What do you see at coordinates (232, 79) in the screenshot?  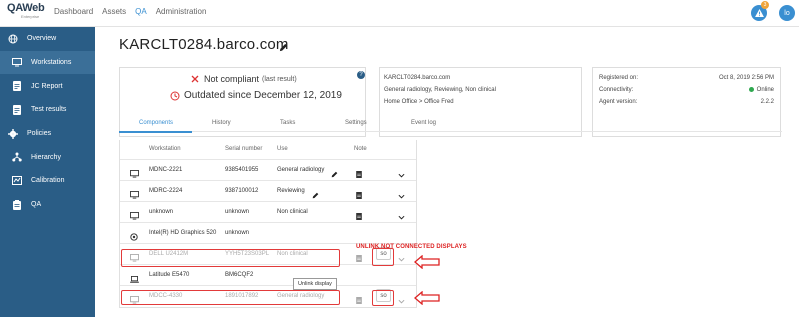 I see `status-text: Not compliant` at bounding box center [232, 79].